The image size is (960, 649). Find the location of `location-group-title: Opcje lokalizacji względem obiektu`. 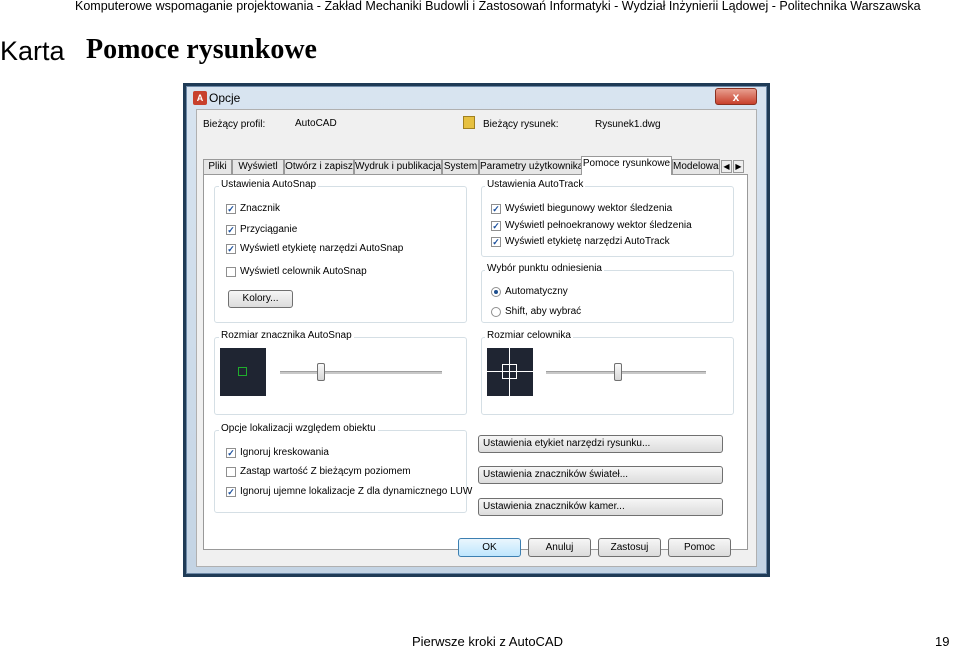

location-group-title: Opcje lokalizacji względem obiektu is located at coordinates (298, 428).